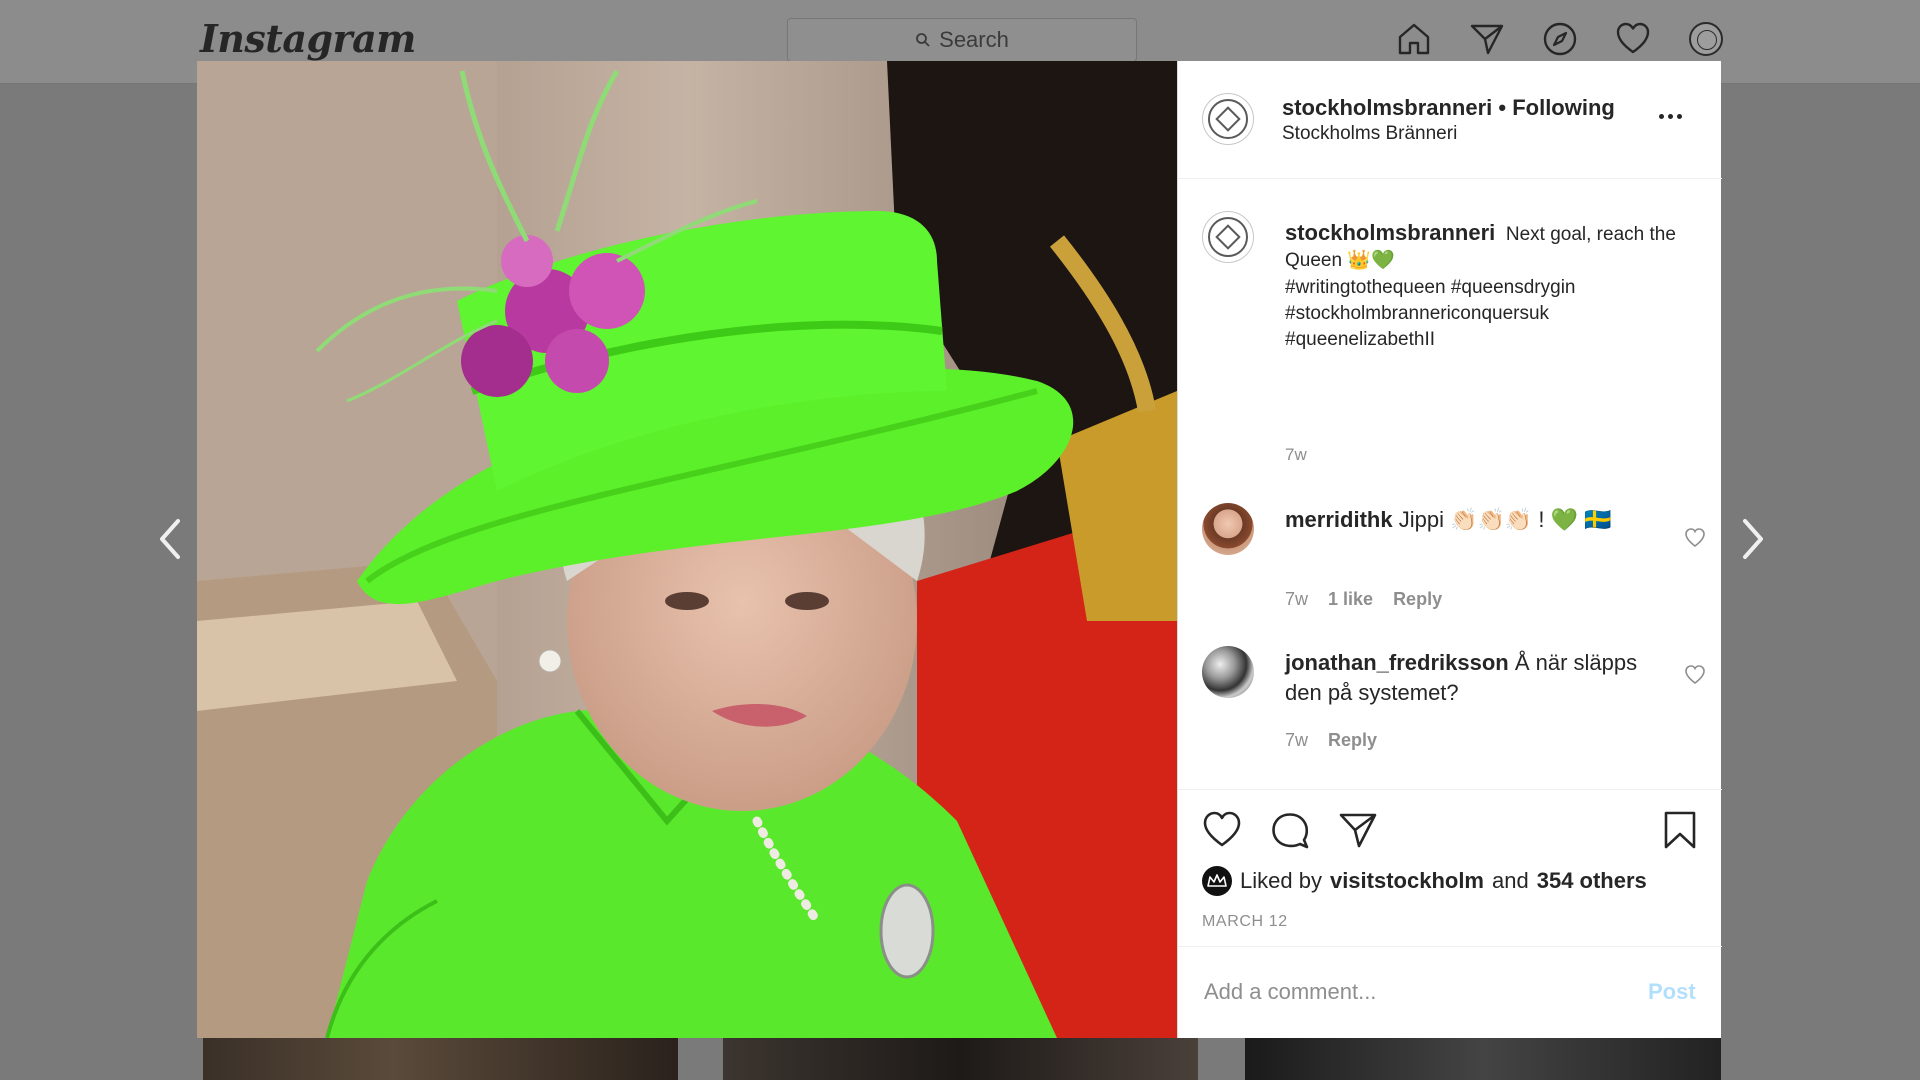 This screenshot has width=1920, height=1080. I want to click on action-icons, so click(1290, 830).